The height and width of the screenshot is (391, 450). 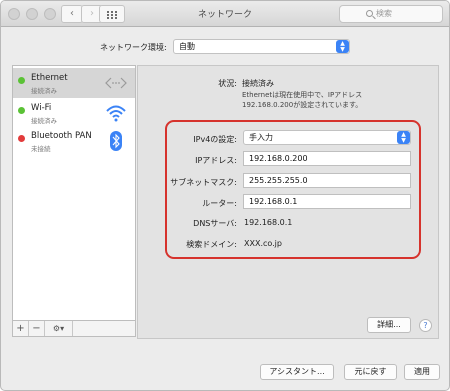 What do you see at coordinates (59, 328) in the screenshot?
I see `action-menu-button: ⚙▾` at bounding box center [59, 328].